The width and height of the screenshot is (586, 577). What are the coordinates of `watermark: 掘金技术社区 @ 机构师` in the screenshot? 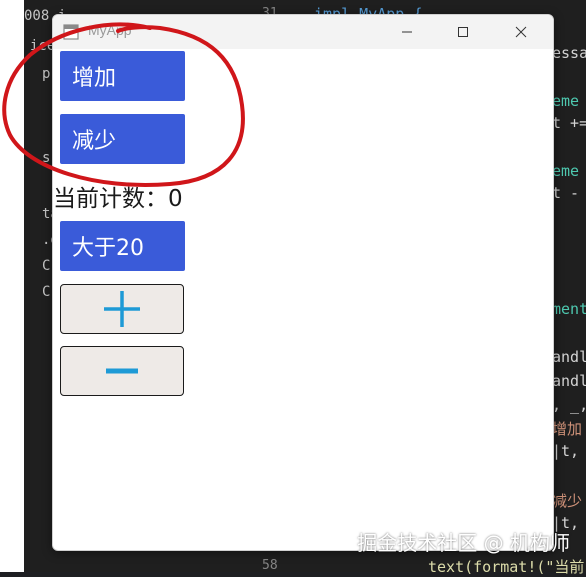 It's located at (463, 543).